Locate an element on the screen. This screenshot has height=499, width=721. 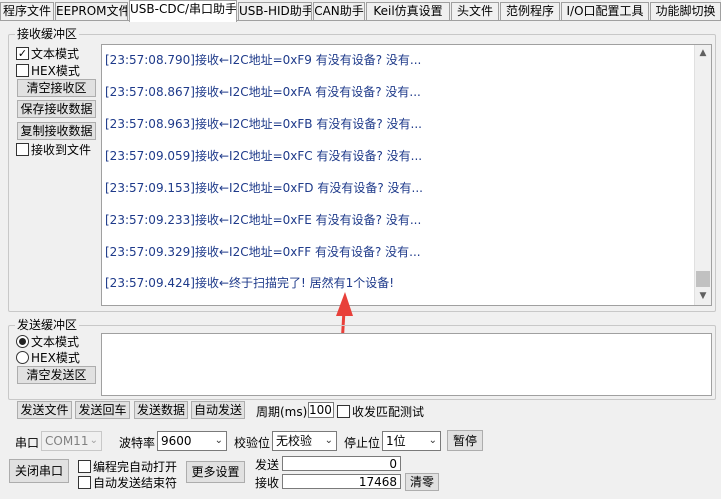
auto-open-label: 编程完自动打开 is located at coordinates (135, 467).